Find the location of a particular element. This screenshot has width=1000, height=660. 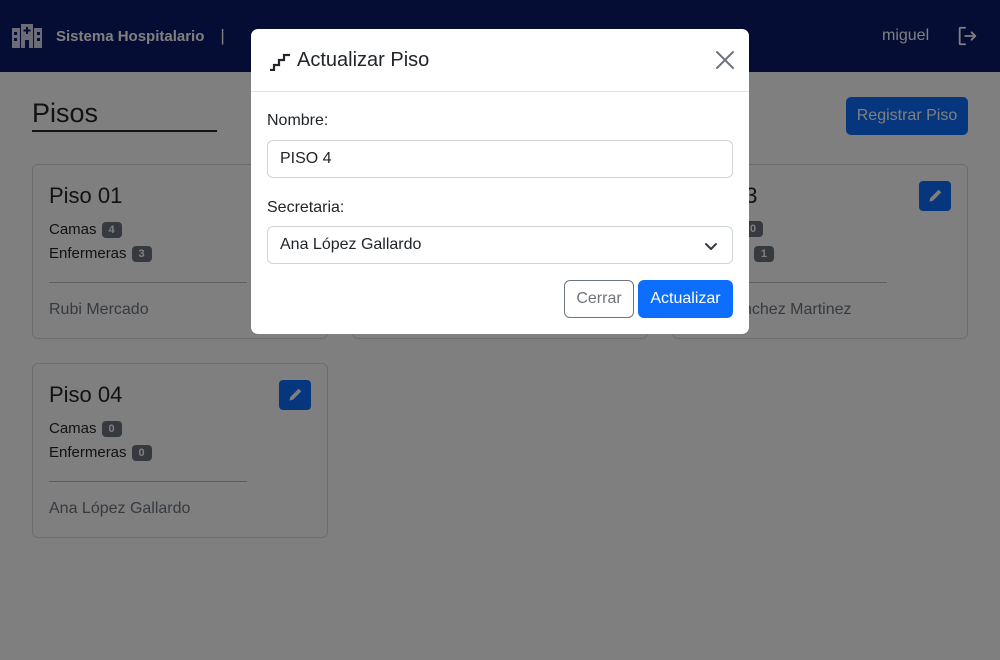

nombre-input: PISO 4 is located at coordinates (500, 159).